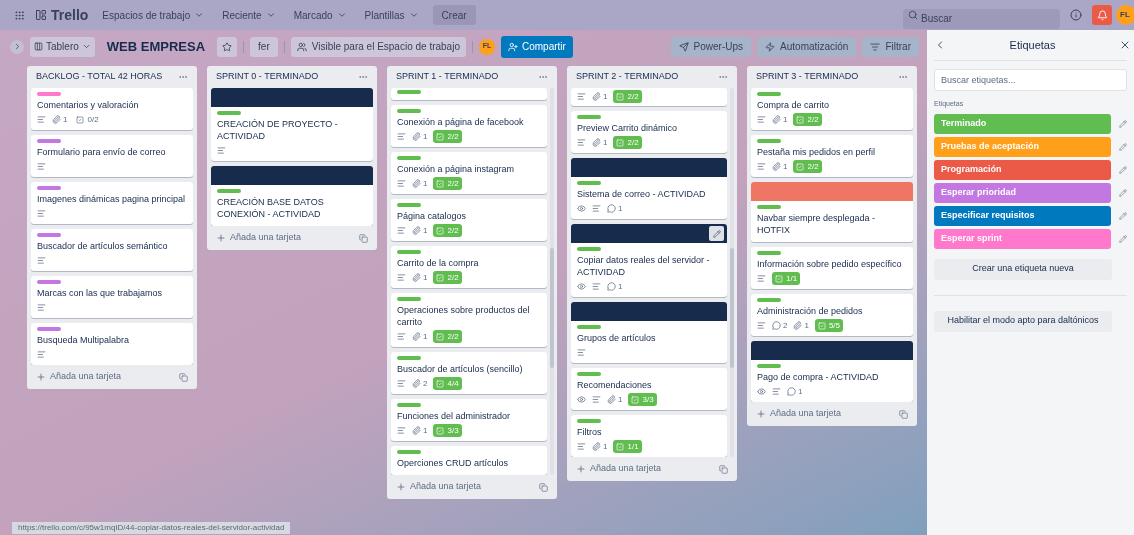 The width and height of the screenshot is (1134, 535). Describe the element at coordinates (649, 332) in the screenshot. I see `card: Grupos de artículos` at that location.